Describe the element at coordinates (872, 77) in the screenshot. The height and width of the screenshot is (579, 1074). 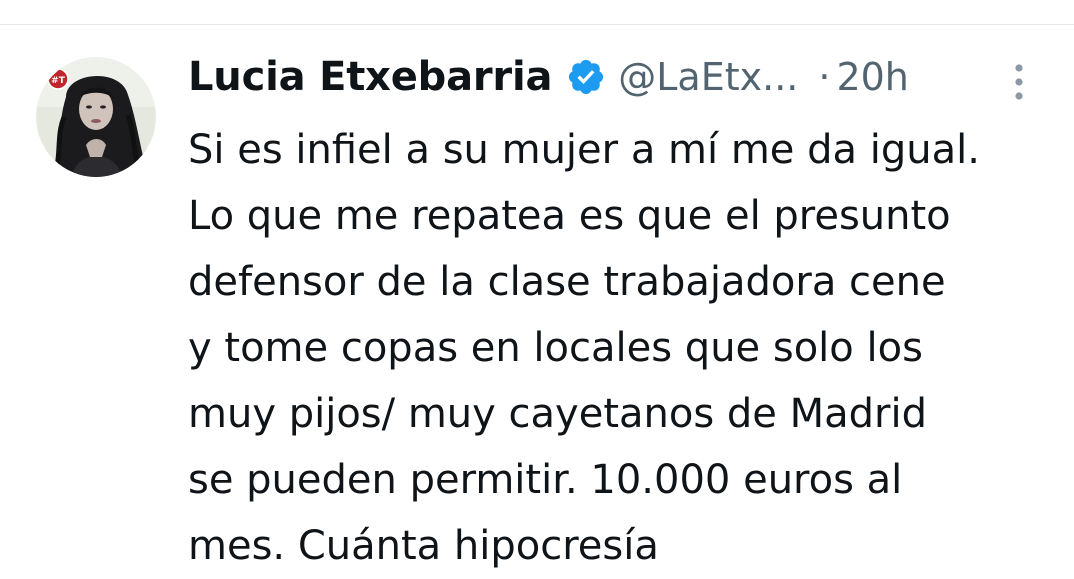
I see `tweet-timestamp: 20h` at that location.